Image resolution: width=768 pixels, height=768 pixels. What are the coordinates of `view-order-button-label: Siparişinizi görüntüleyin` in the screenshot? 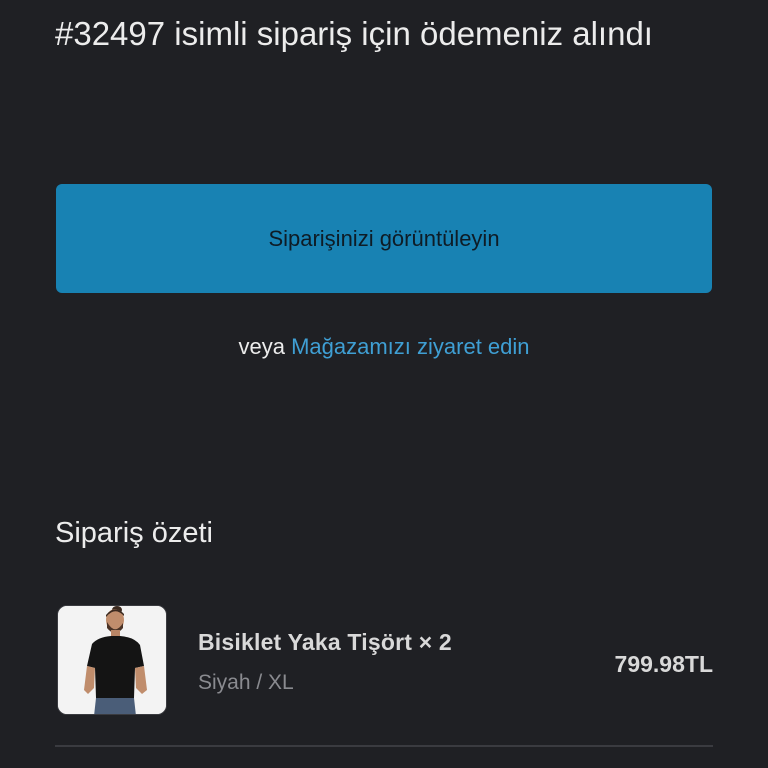 It's located at (384, 238).